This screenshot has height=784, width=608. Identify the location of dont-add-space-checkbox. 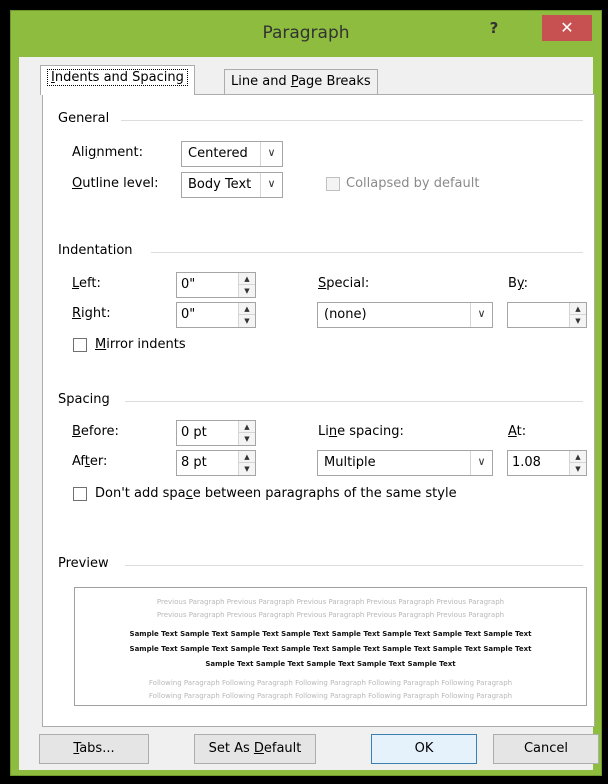
(80, 494).